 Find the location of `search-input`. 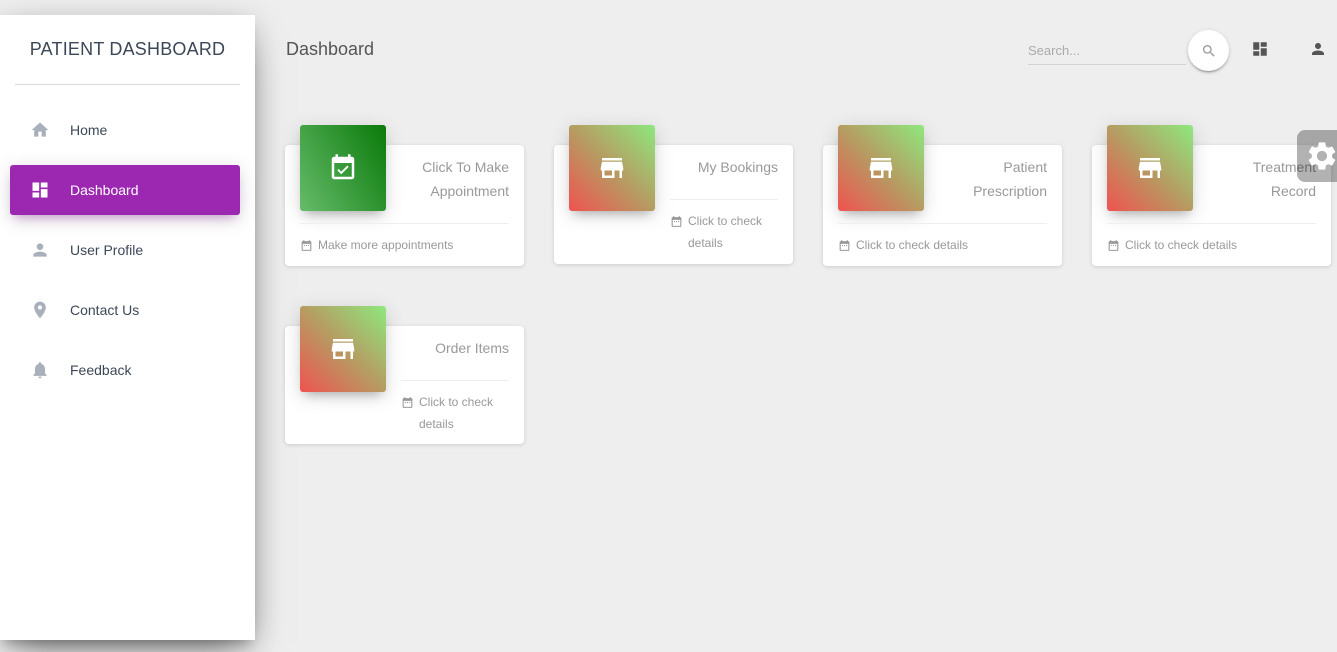

search-input is located at coordinates (1107, 50).